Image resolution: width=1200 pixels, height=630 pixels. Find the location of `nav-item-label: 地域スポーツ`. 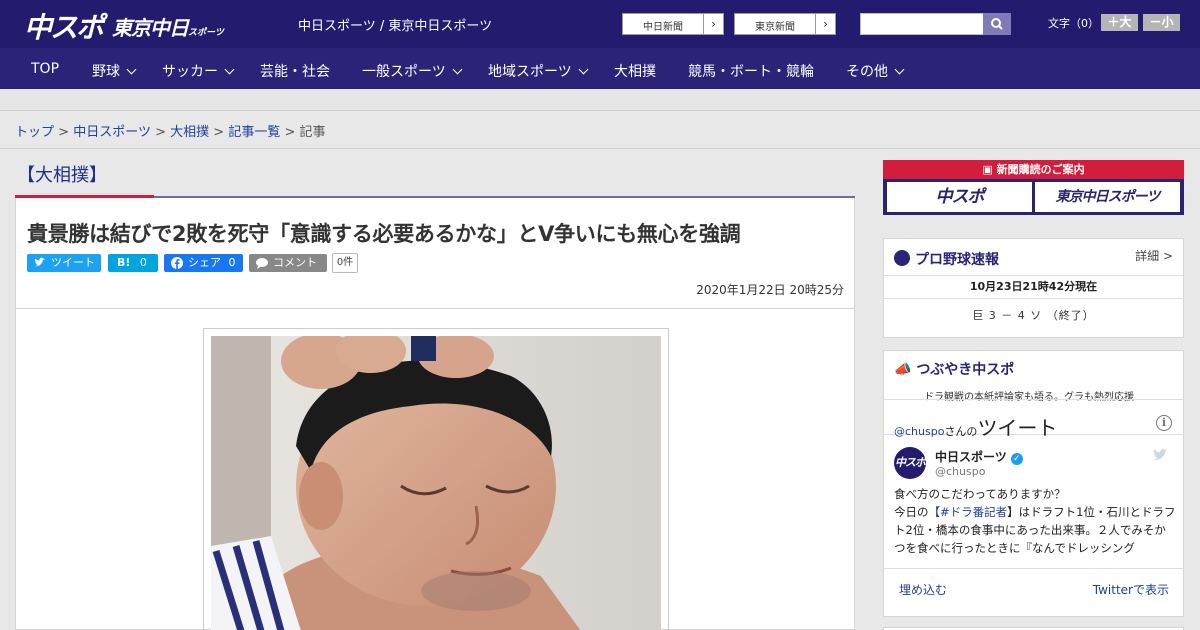

nav-item-label: 地域スポーツ is located at coordinates (530, 72).